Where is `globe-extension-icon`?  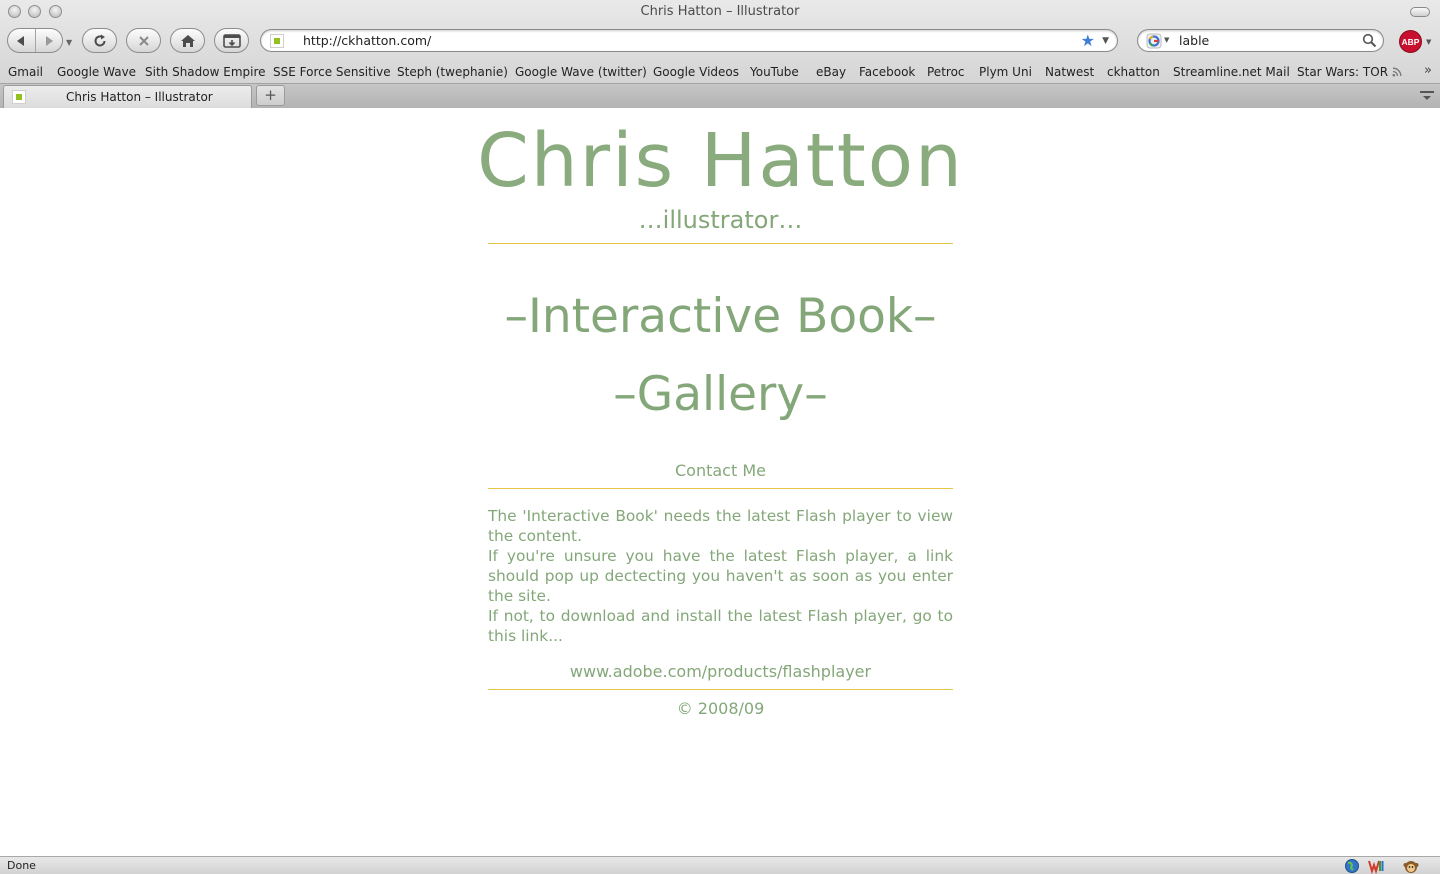 globe-extension-icon is located at coordinates (1352, 866).